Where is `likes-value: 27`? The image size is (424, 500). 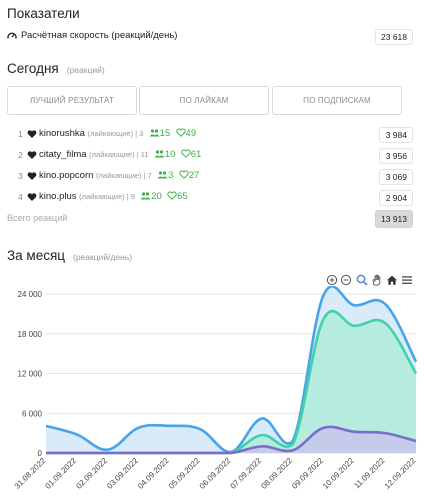
likes-value: 27 is located at coordinates (194, 175).